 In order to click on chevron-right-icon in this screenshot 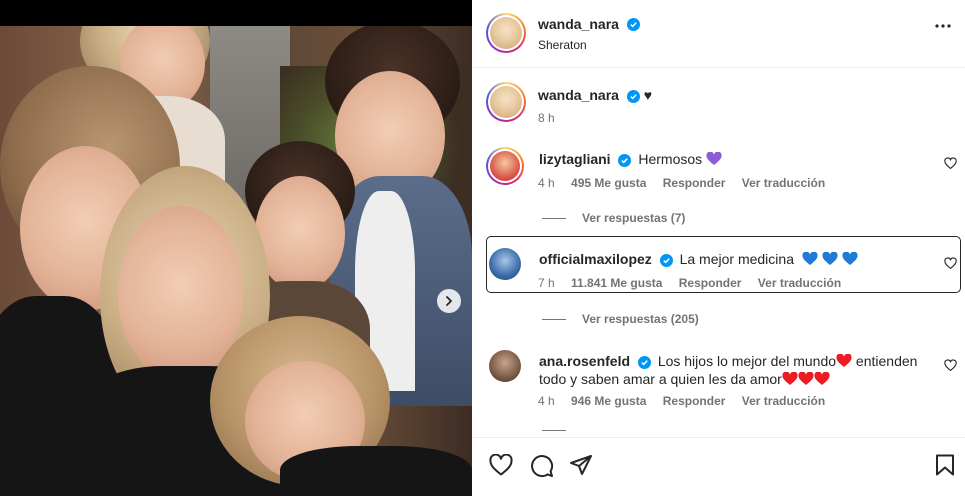, I will do `click(449, 301)`.